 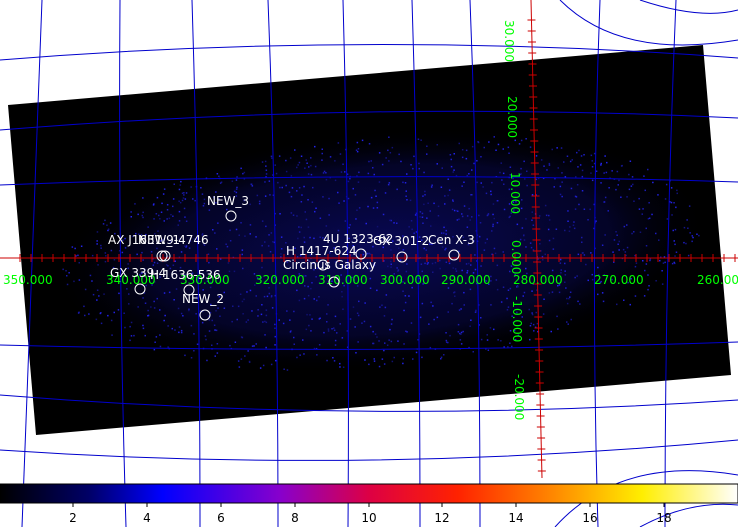 What do you see at coordinates (329, 265) in the screenshot?
I see `source-label-circinus: Circinus Galaxy` at bounding box center [329, 265].